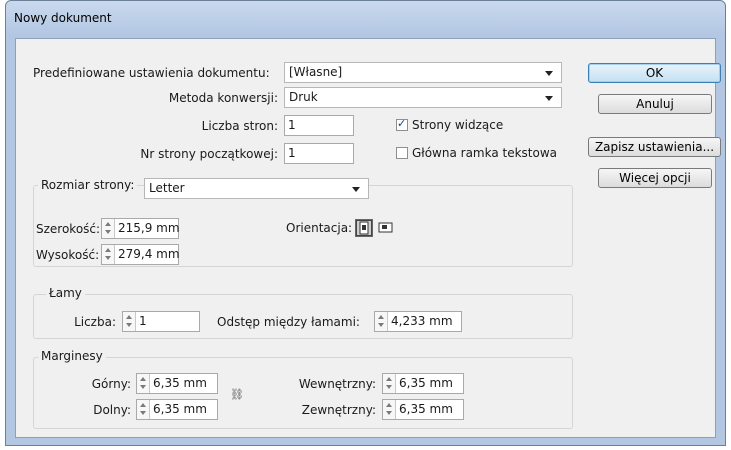  Describe the element at coordinates (319, 153) in the screenshot. I see `start-page-field: 1` at that location.